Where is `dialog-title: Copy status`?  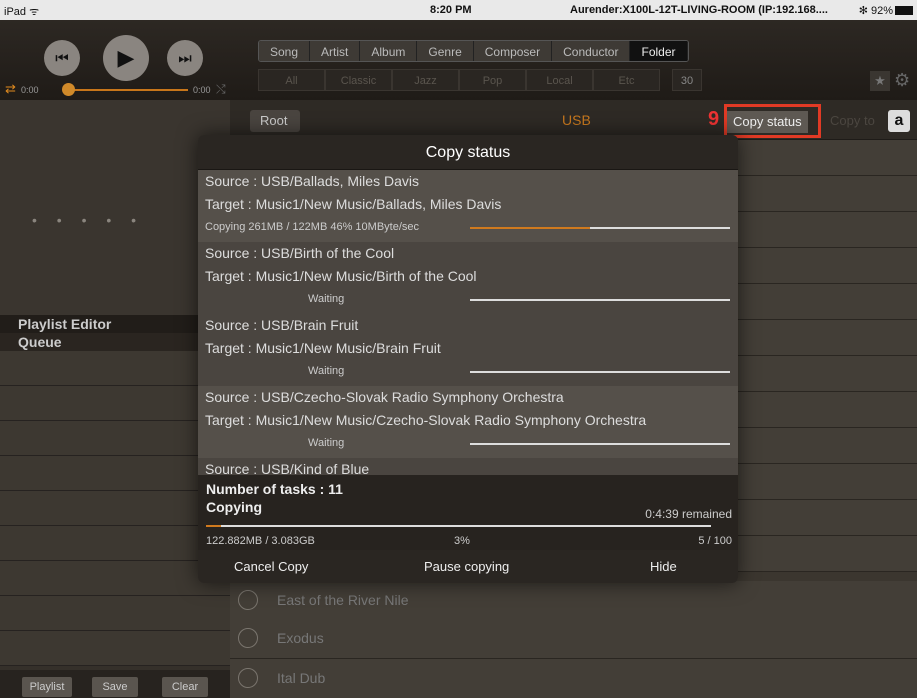
dialog-title: Copy status is located at coordinates (468, 152).